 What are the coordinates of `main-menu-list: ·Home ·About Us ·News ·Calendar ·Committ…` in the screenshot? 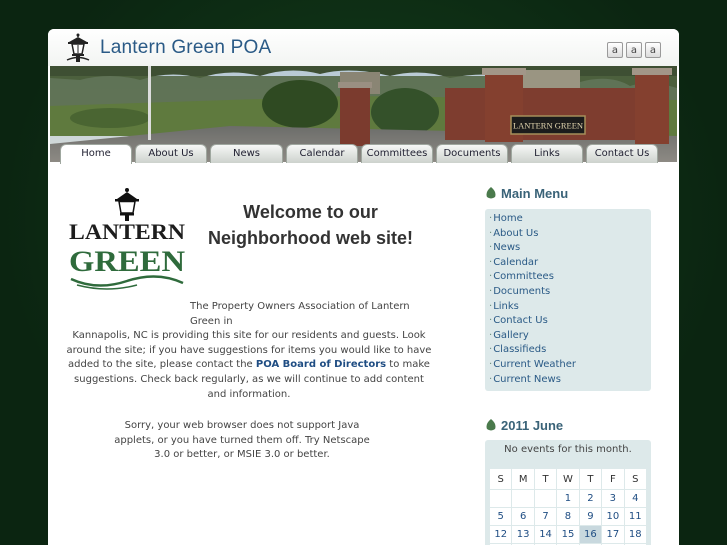 It's located at (568, 300).